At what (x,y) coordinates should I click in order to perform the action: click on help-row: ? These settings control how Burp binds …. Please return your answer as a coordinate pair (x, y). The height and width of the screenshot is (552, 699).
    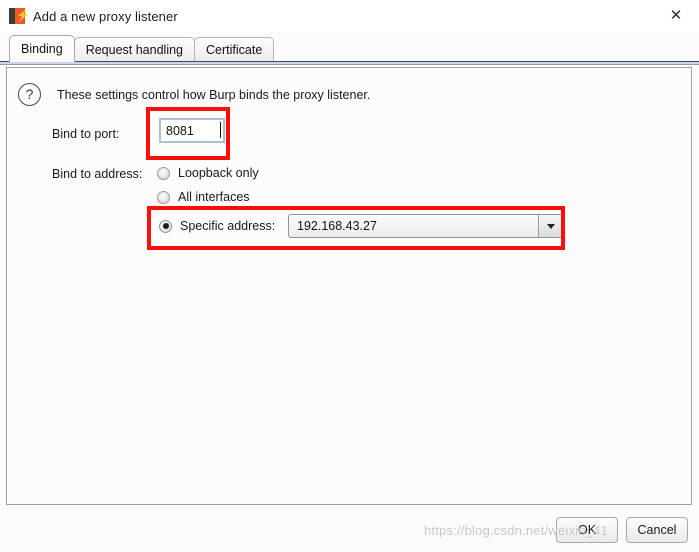
    Looking at the image, I should click on (194, 94).